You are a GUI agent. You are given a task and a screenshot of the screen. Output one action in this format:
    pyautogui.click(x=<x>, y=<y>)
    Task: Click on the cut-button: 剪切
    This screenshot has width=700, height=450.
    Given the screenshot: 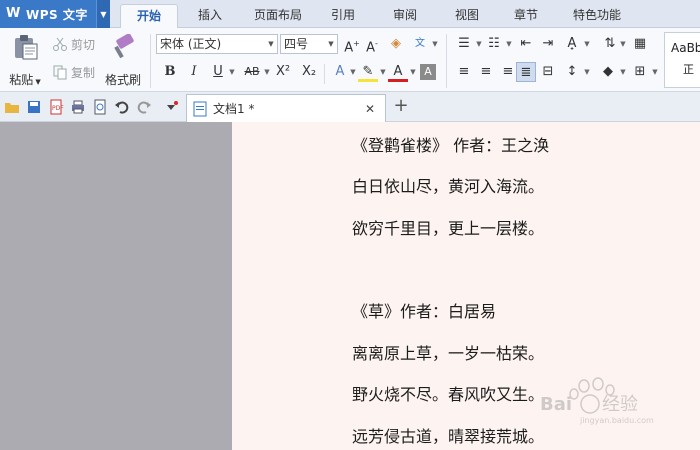 What is the action you would take?
    pyautogui.click(x=73, y=44)
    